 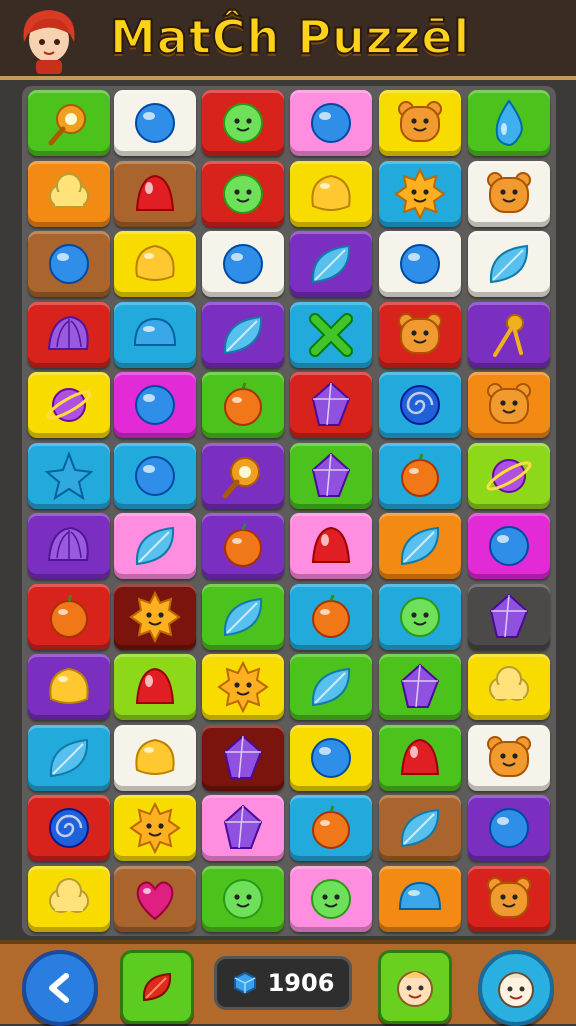 I want to click on chevron-left-icon, so click(x=59, y=988).